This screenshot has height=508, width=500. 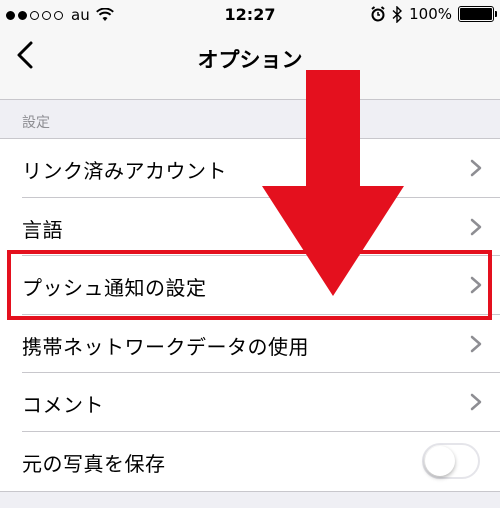 I want to click on toggle-knob, so click(x=440, y=460).